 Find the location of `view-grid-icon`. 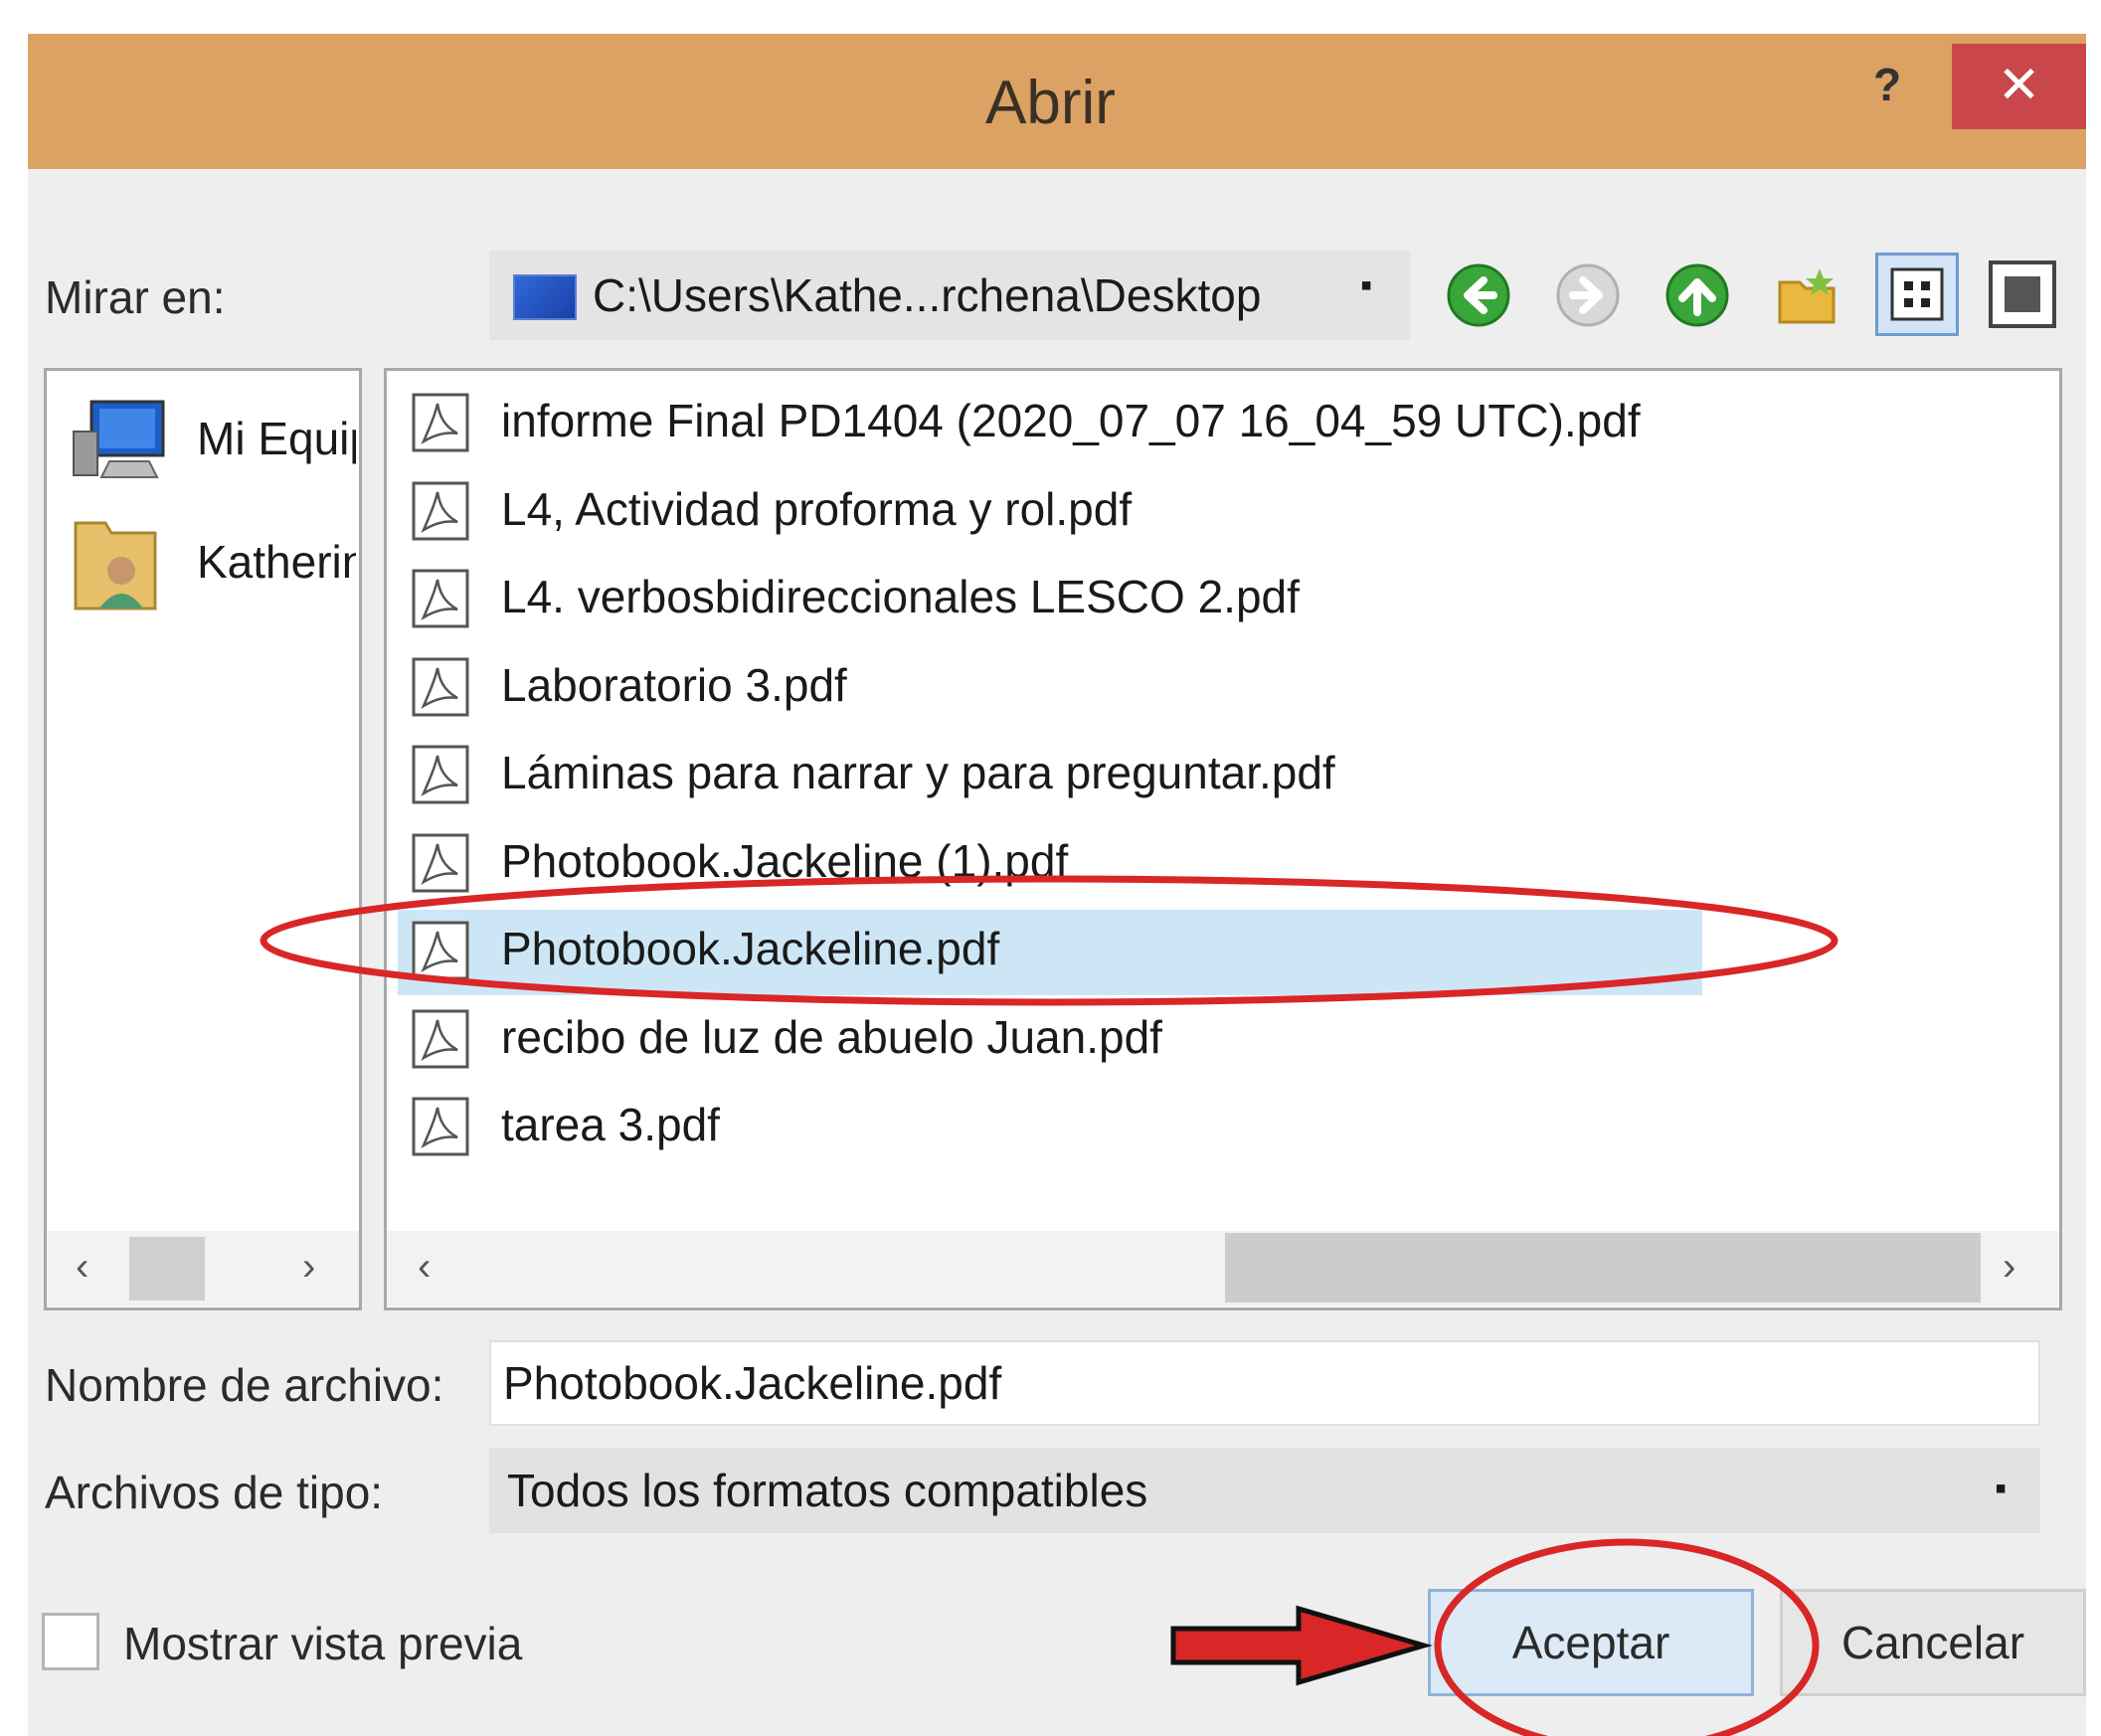

view-grid-icon is located at coordinates (1917, 295).